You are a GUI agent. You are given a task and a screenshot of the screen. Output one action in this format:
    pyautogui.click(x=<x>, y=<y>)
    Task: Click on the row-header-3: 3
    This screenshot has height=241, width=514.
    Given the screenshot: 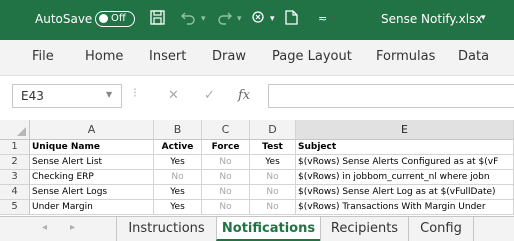 What is the action you would take?
    pyautogui.click(x=15, y=177)
    